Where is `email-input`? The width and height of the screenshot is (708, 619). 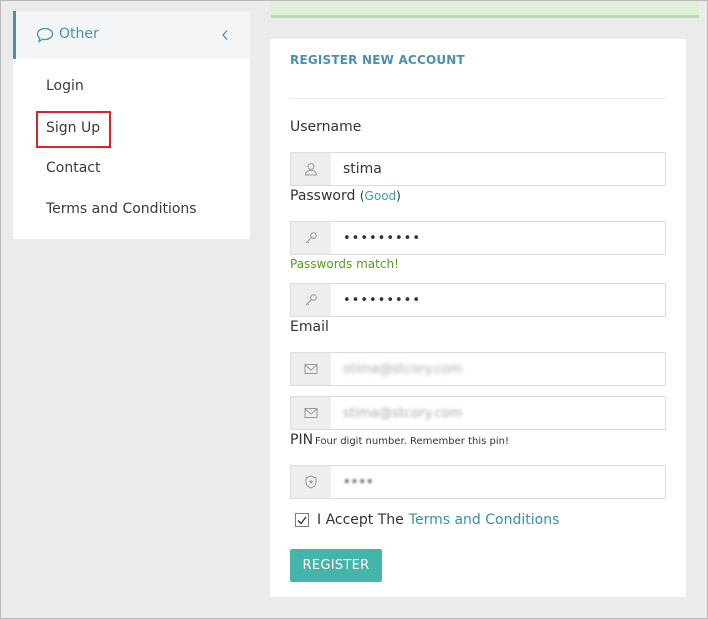
email-input is located at coordinates (498, 369).